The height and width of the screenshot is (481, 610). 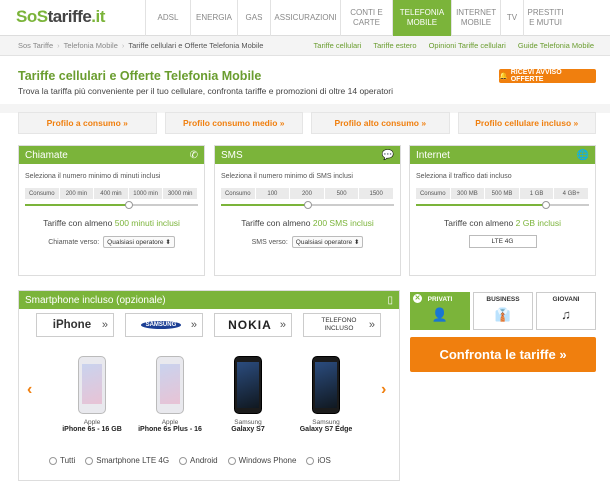 I want to click on calls-slider-fill, so click(x=77, y=205).